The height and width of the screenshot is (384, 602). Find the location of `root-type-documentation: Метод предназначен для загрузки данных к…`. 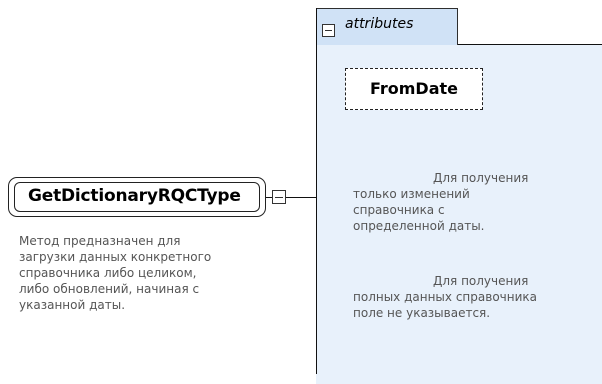

root-type-documentation: Метод предназначен для загрузки данных к… is located at coordinates (150, 273).